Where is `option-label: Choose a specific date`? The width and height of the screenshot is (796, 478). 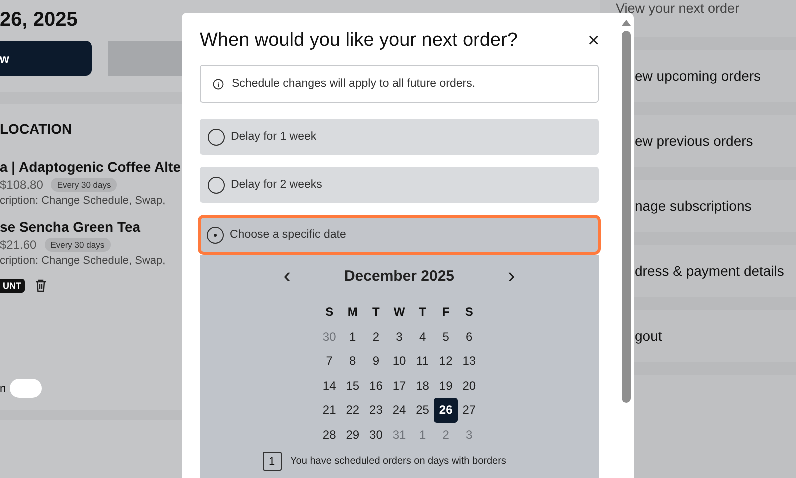
option-label: Choose a specific date is located at coordinates (288, 235).